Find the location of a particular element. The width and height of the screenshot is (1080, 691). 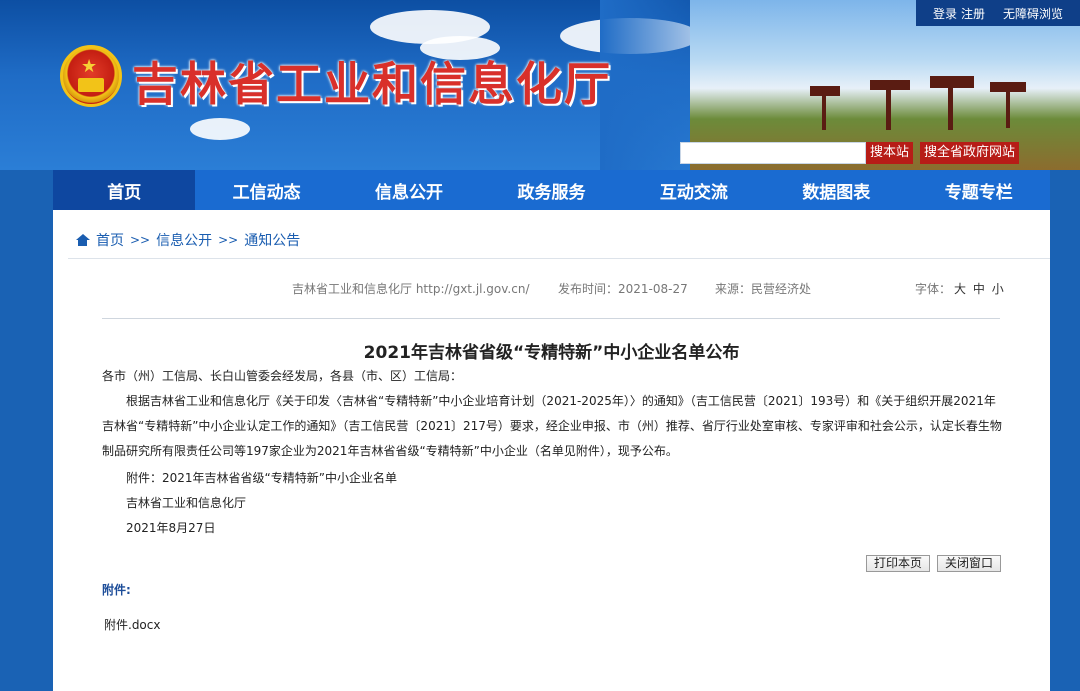

site-title: 吉林省工业和信息化厅 is located at coordinates (372, 84).